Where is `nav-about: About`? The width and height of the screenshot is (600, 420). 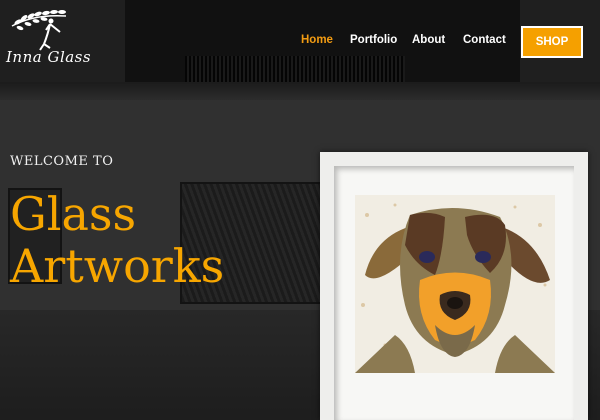 nav-about: About is located at coordinates (428, 40).